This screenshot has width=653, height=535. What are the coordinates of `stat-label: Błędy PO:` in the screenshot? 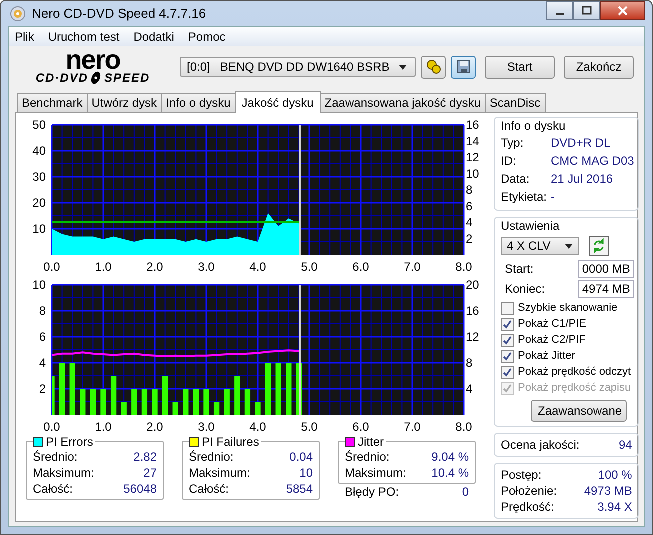 It's located at (372, 492).